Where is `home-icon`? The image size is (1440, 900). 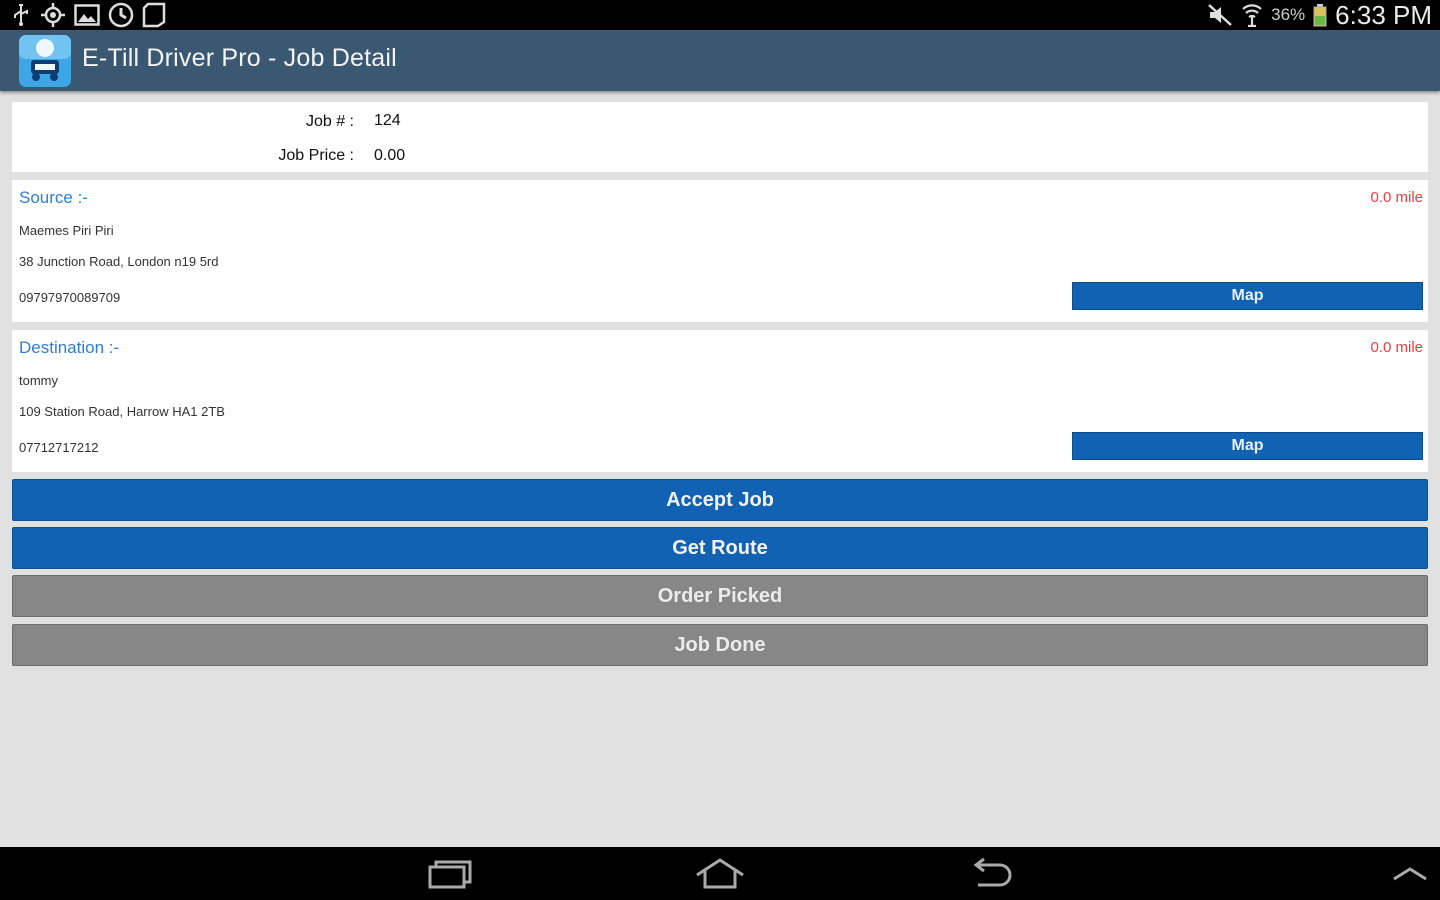 home-icon is located at coordinates (720, 874).